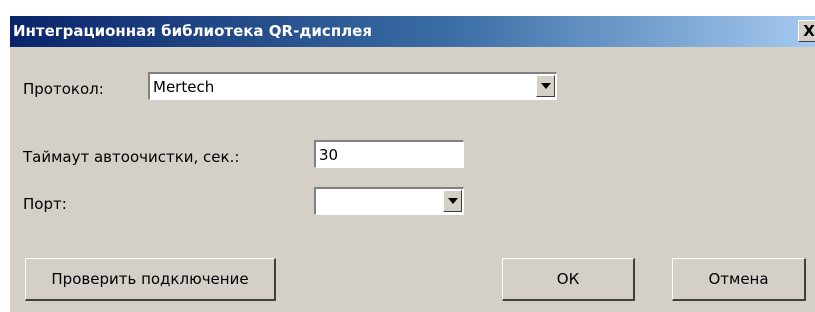 This screenshot has width=815, height=312. Describe the element at coordinates (568, 279) in the screenshot. I see `ok-button: ОК` at that location.